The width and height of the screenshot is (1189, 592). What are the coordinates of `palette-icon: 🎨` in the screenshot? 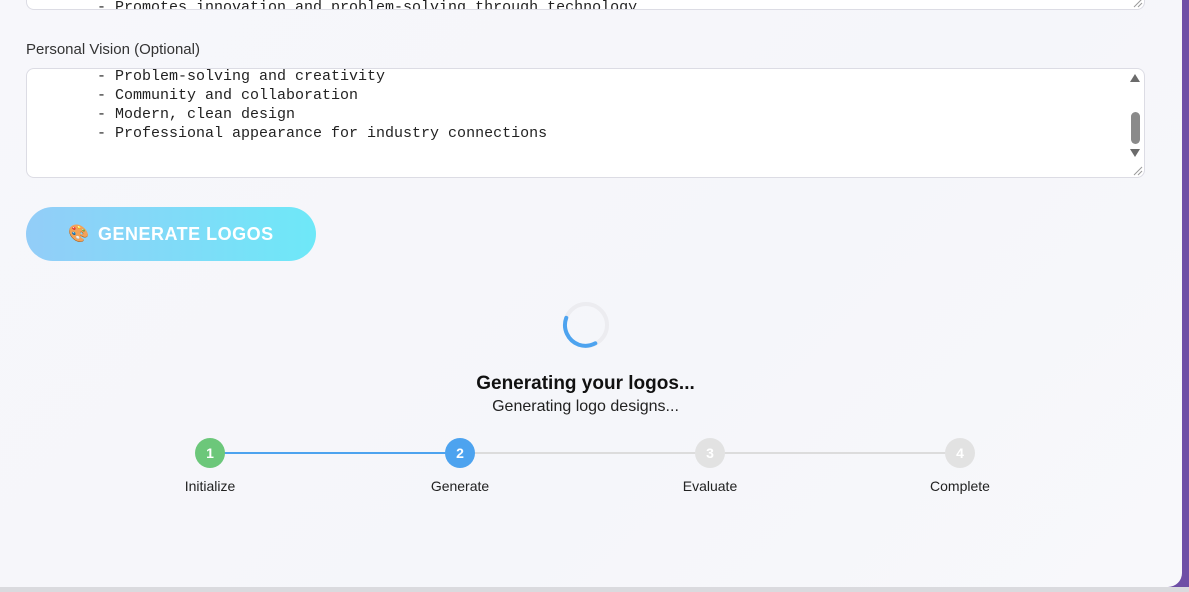 It's located at (79, 233).